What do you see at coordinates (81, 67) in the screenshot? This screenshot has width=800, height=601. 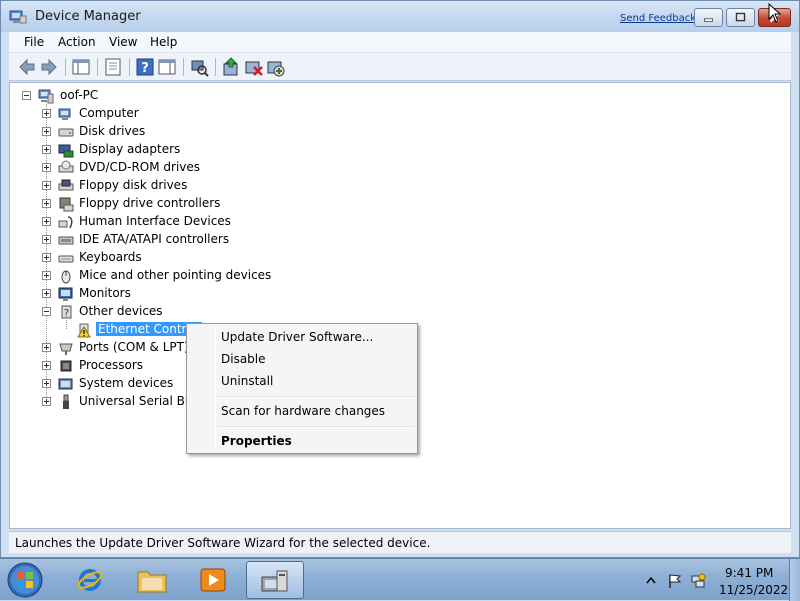 I see `show-hide-console-tree-icon` at bounding box center [81, 67].